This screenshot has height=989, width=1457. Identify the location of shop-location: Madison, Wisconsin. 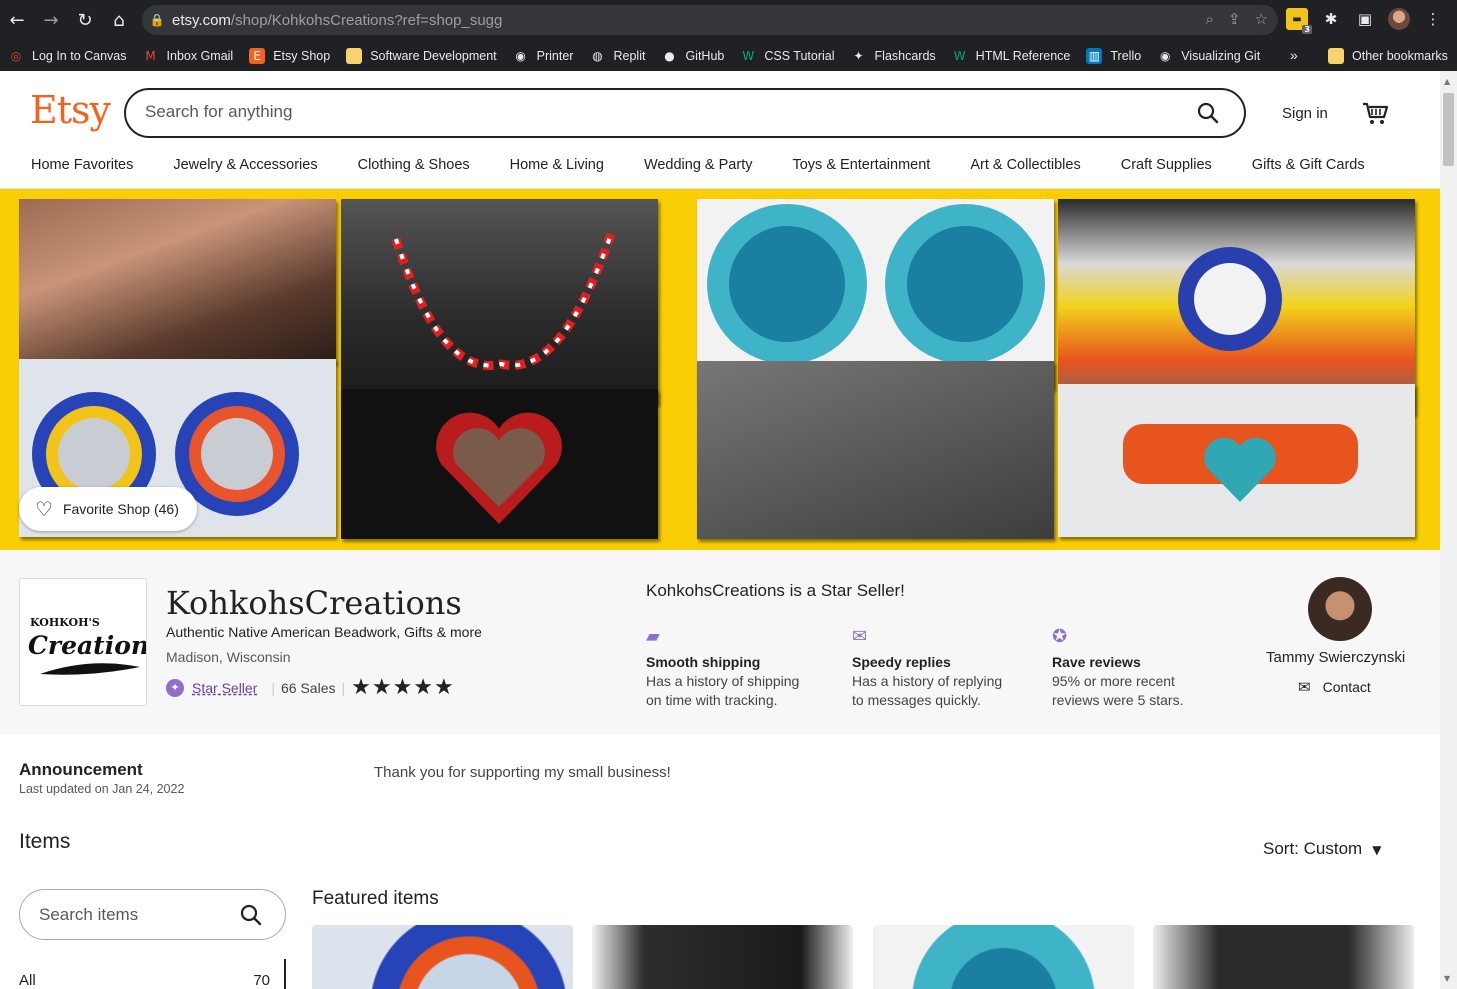
(228, 657).